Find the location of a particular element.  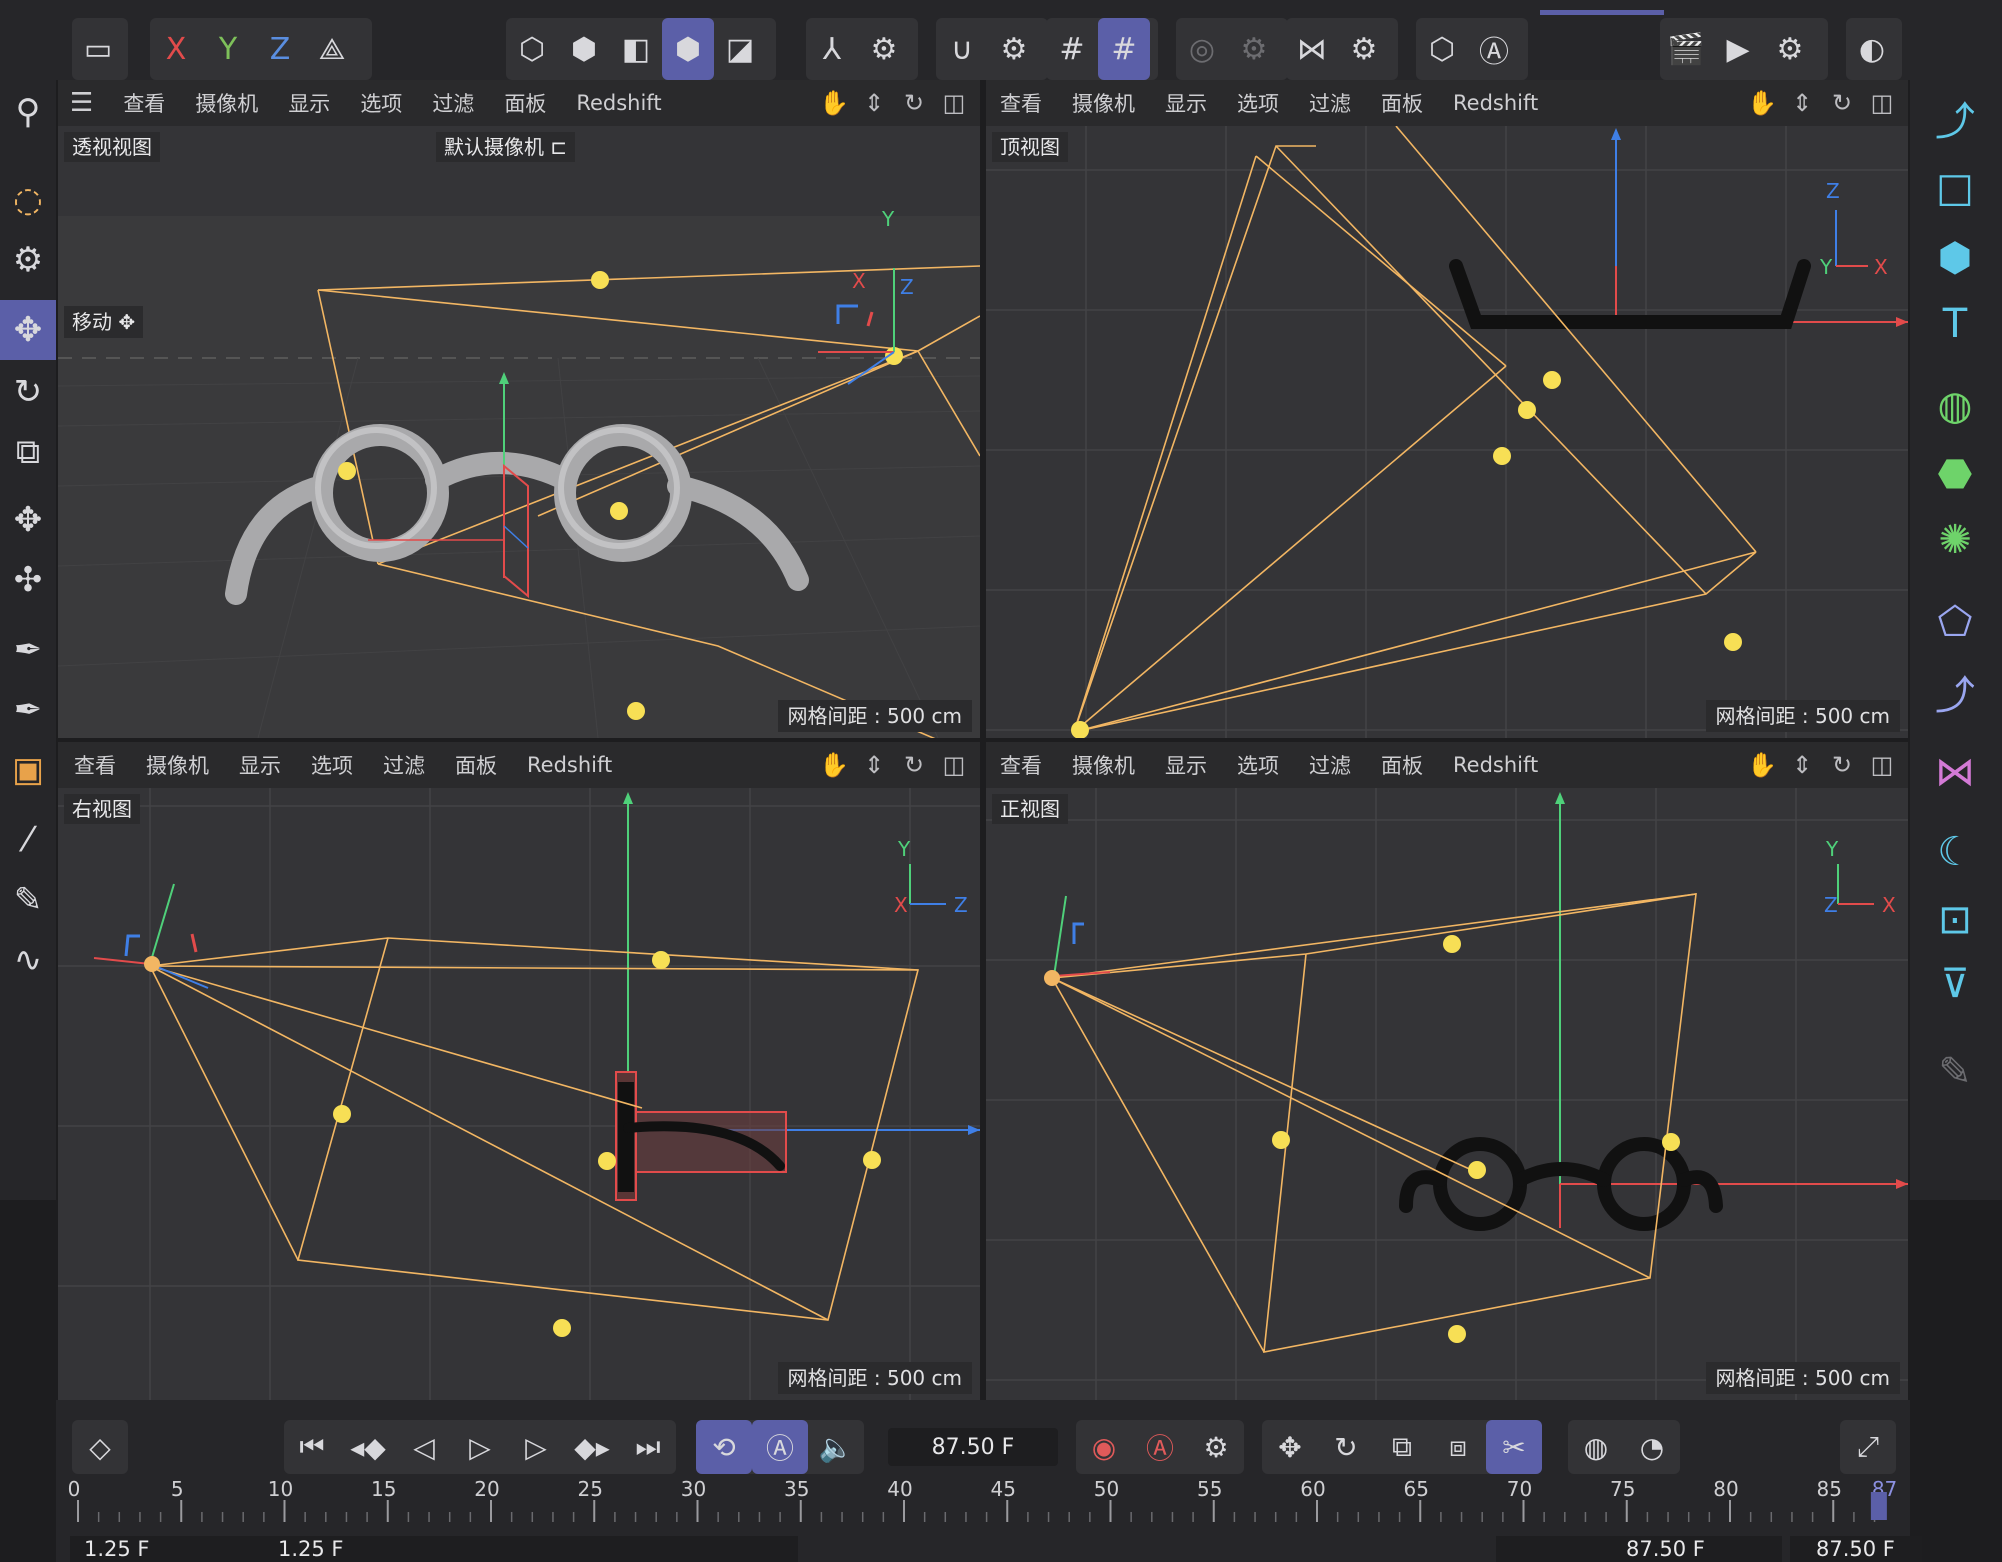

keyframe-diamond-icon: ◇ is located at coordinates (100, 1447).